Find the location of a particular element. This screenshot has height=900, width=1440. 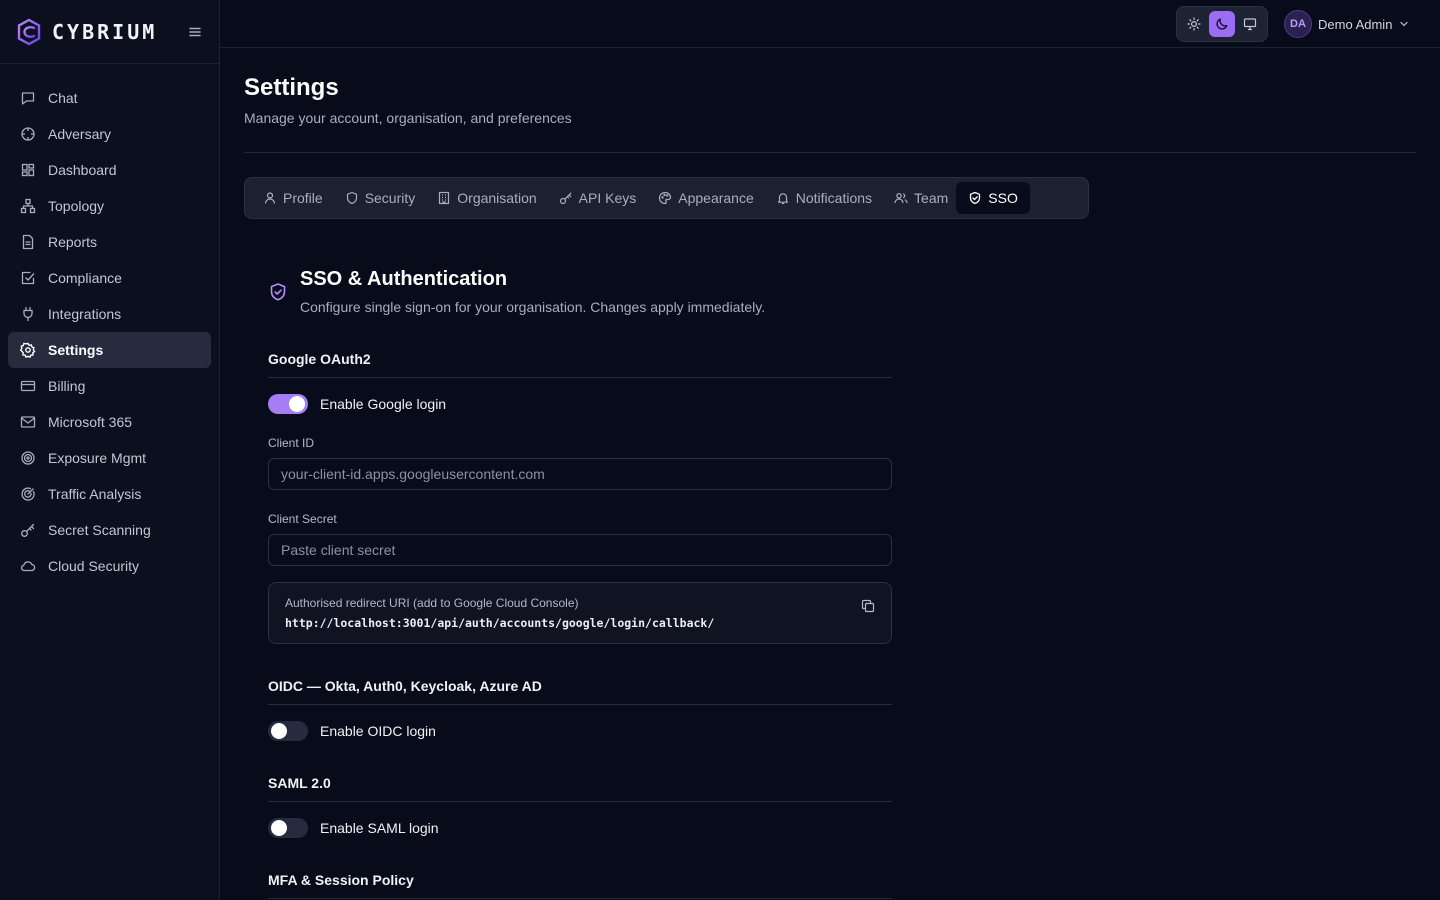

tab-team: Team is located at coordinates (918, 198).